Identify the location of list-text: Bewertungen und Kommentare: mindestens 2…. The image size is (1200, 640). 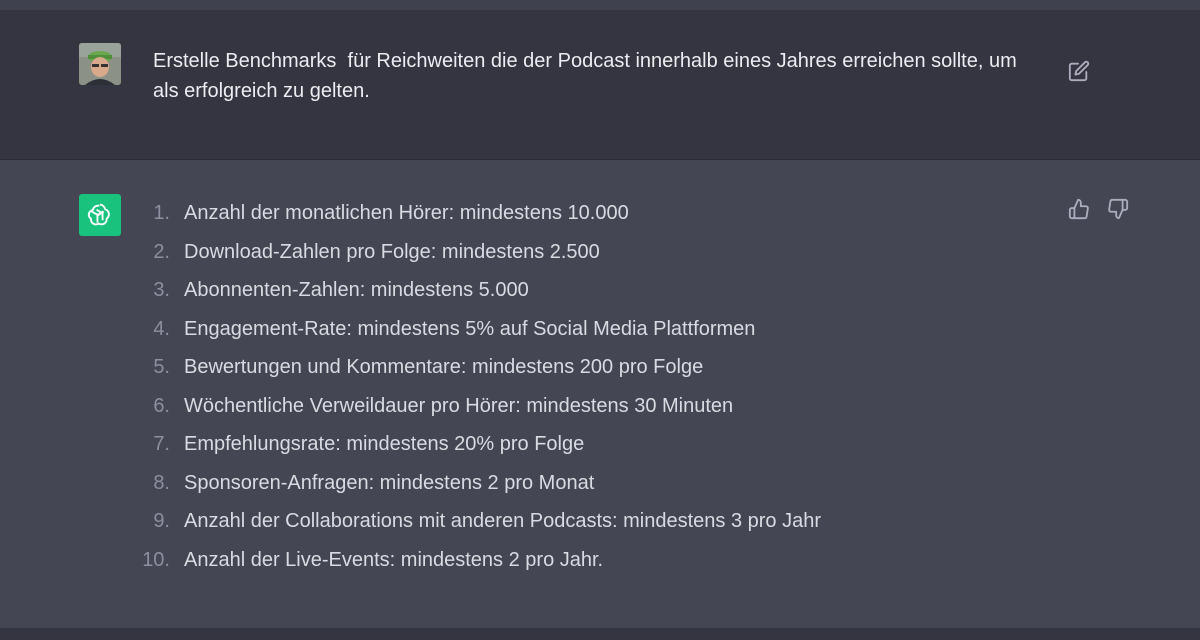
(444, 367).